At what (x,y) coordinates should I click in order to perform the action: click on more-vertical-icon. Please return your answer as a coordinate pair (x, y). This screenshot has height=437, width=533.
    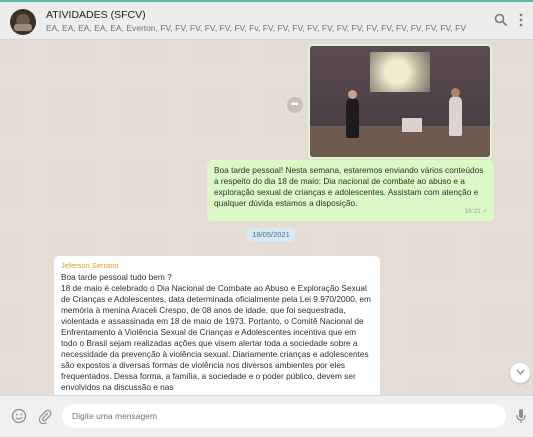
    Looking at the image, I should click on (521, 21).